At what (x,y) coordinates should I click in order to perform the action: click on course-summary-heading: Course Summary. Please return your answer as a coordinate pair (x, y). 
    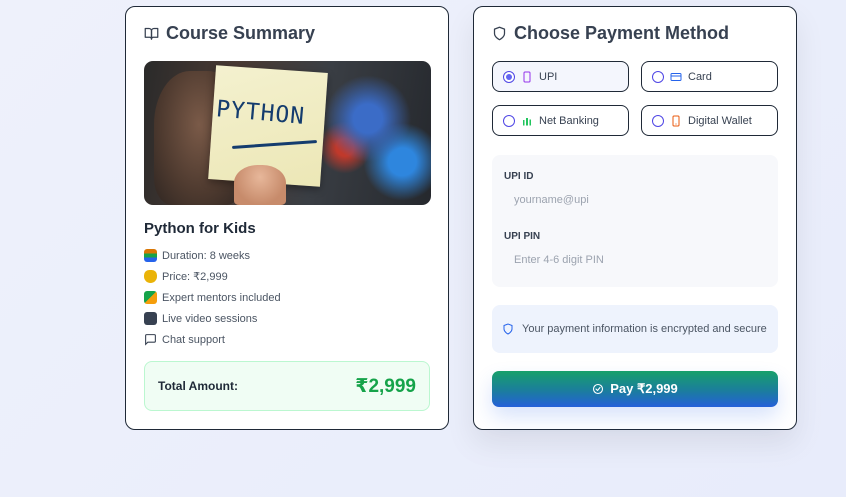
    Looking at the image, I should click on (229, 33).